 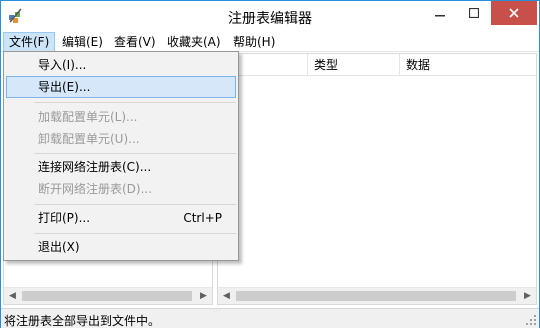 What do you see at coordinates (194, 42) in the screenshot?
I see `menu-favorites: 收藏夹(A)` at bounding box center [194, 42].